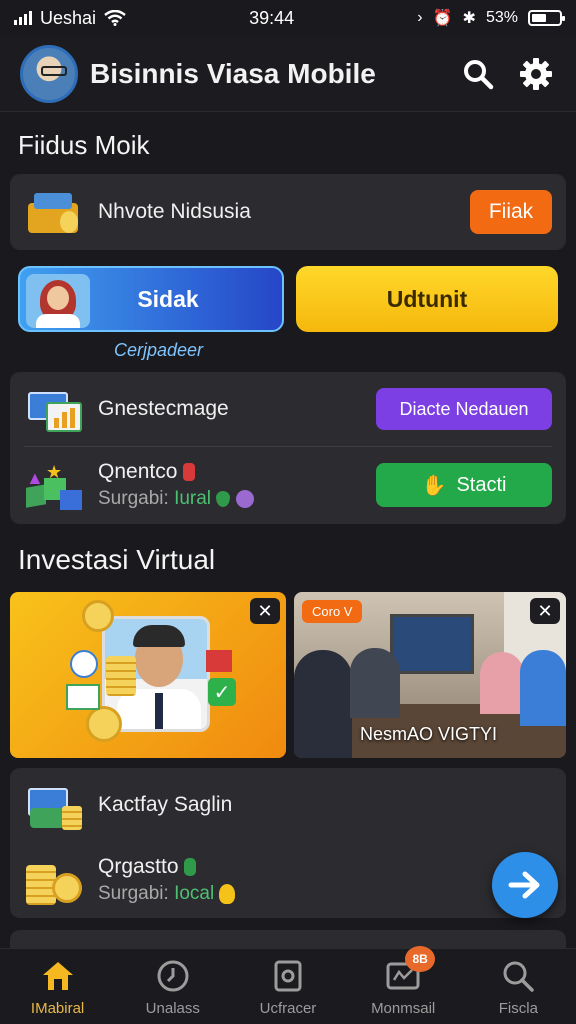  Describe the element at coordinates (244, 498) in the screenshot. I see `gem-icon` at that location.